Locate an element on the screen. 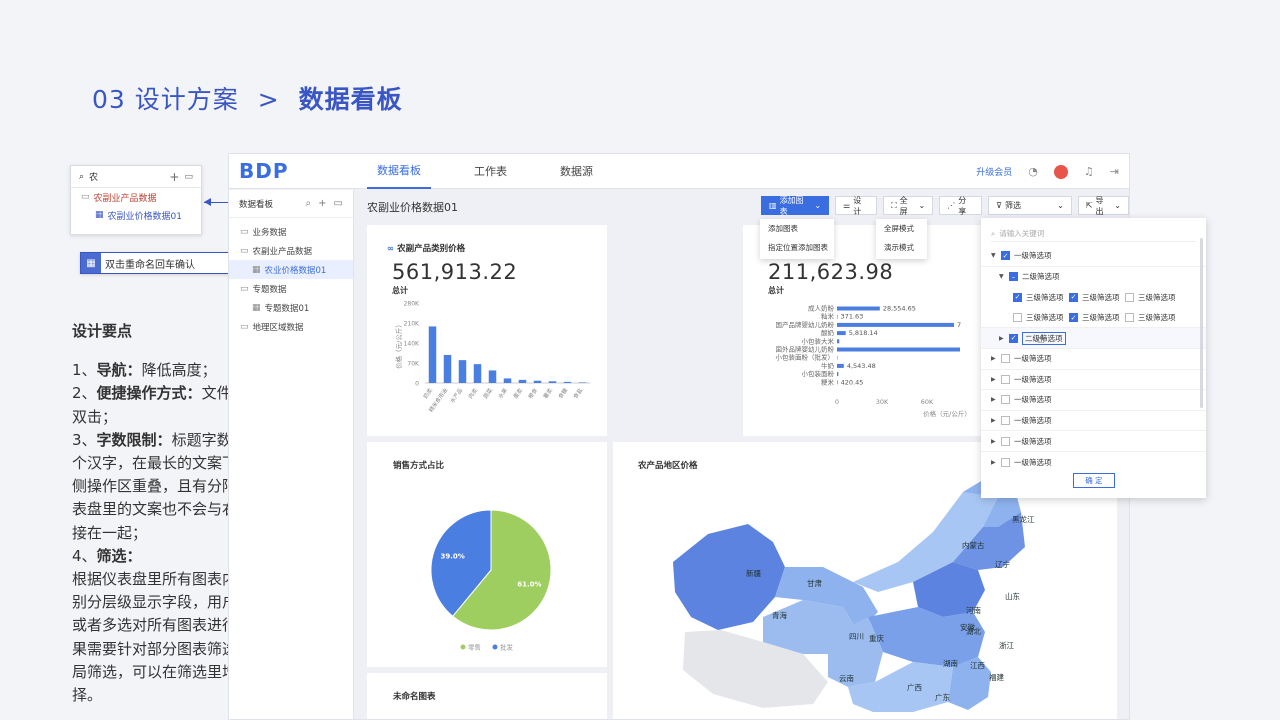  tab-worksheet: 工作表 is located at coordinates (490, 171).